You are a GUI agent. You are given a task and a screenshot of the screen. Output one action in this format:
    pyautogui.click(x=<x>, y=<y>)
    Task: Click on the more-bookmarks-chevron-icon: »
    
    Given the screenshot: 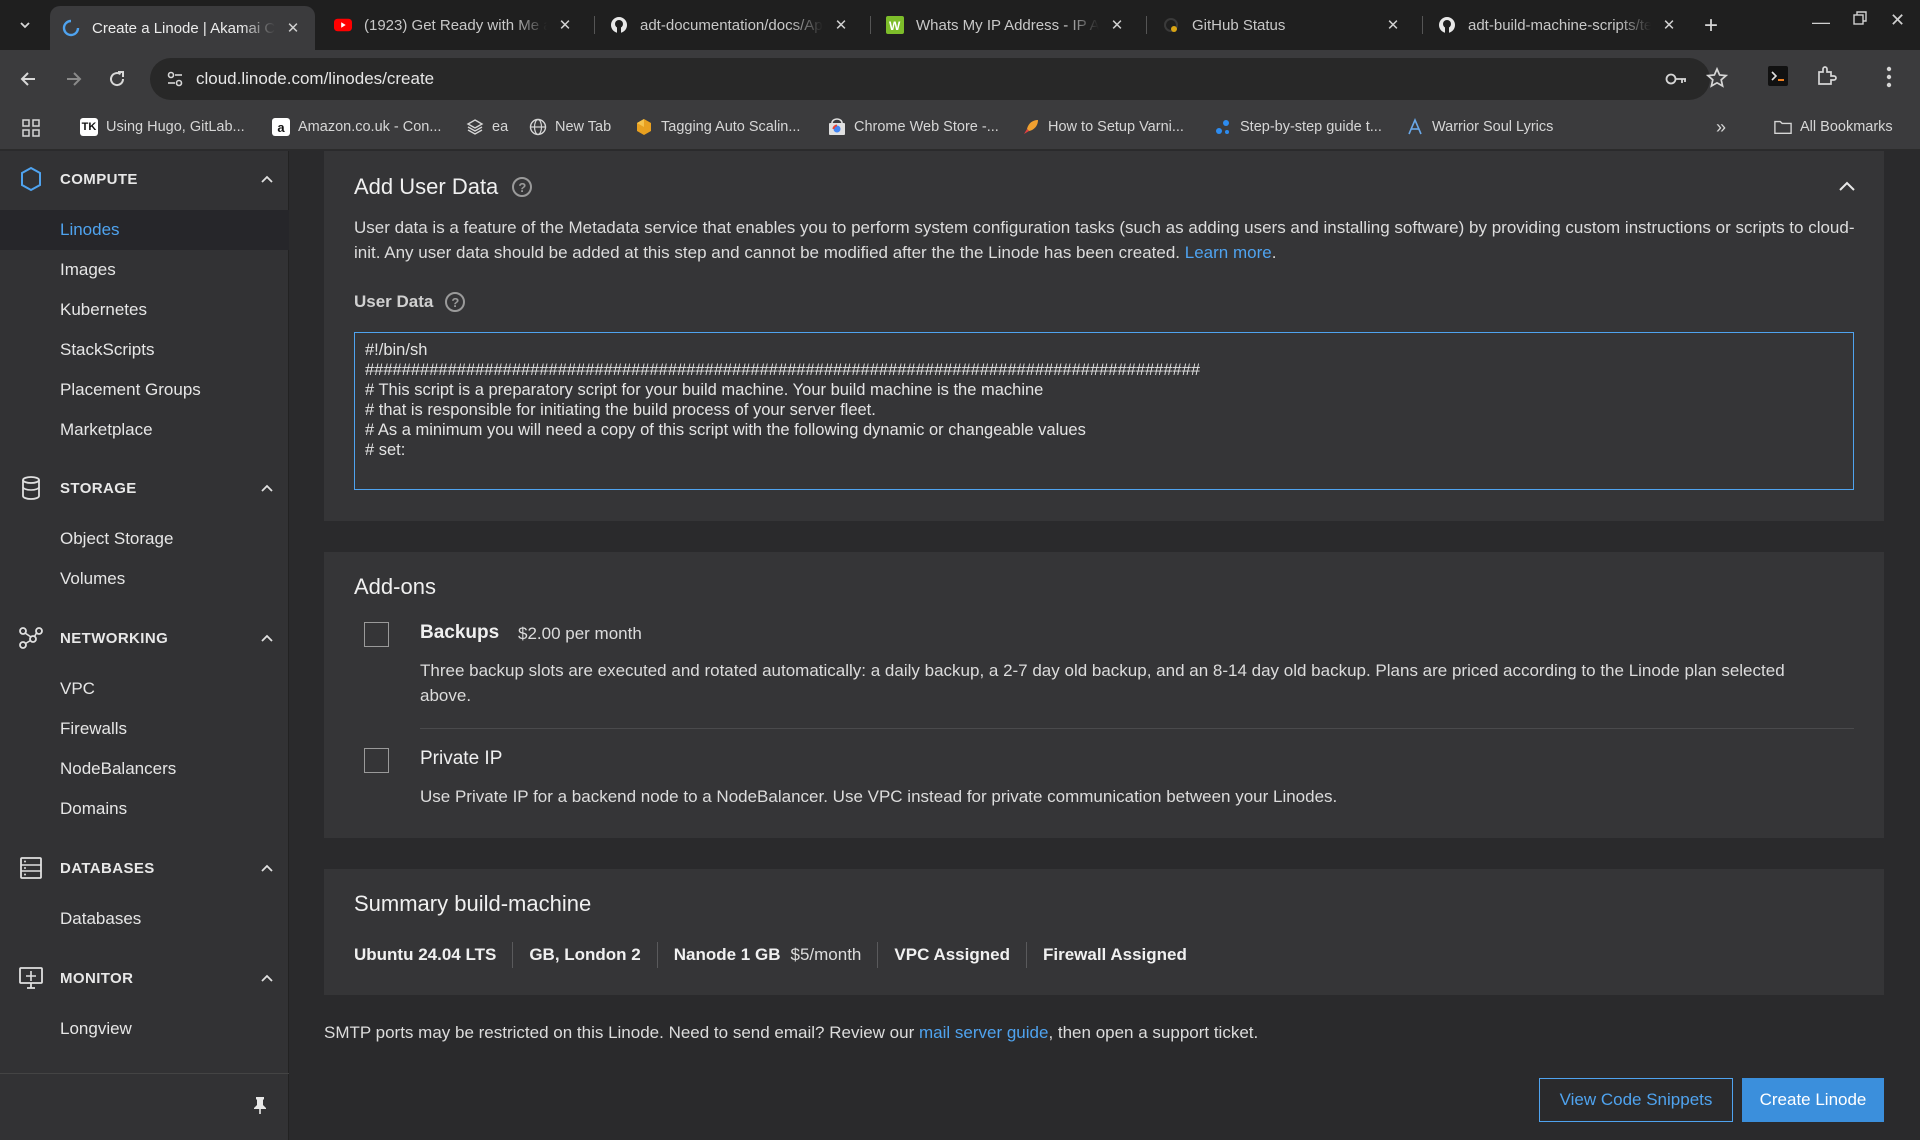 What is the action you would take?
    pyautogui.click(x=1721, y=127)
    